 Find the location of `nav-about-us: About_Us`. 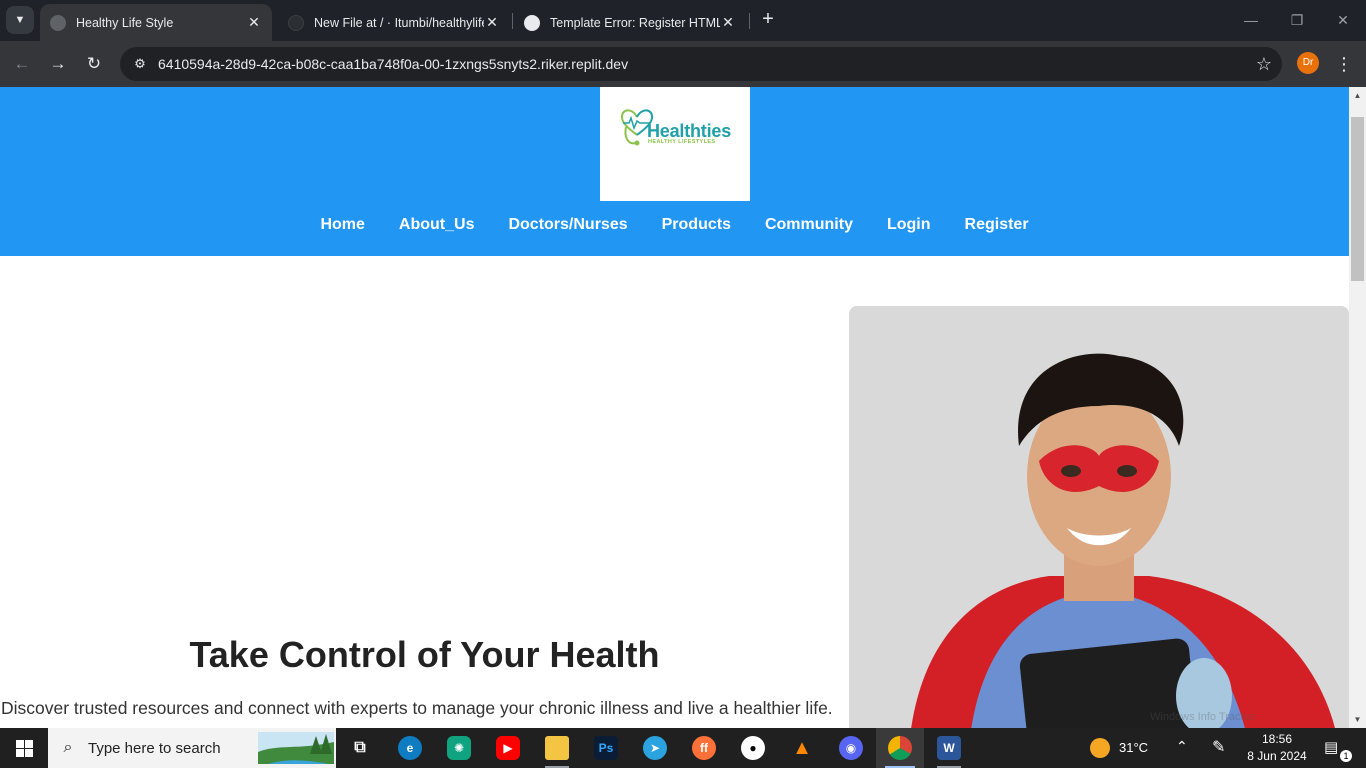

nav-about-us: About_Us is located at coordinates (437, 225).